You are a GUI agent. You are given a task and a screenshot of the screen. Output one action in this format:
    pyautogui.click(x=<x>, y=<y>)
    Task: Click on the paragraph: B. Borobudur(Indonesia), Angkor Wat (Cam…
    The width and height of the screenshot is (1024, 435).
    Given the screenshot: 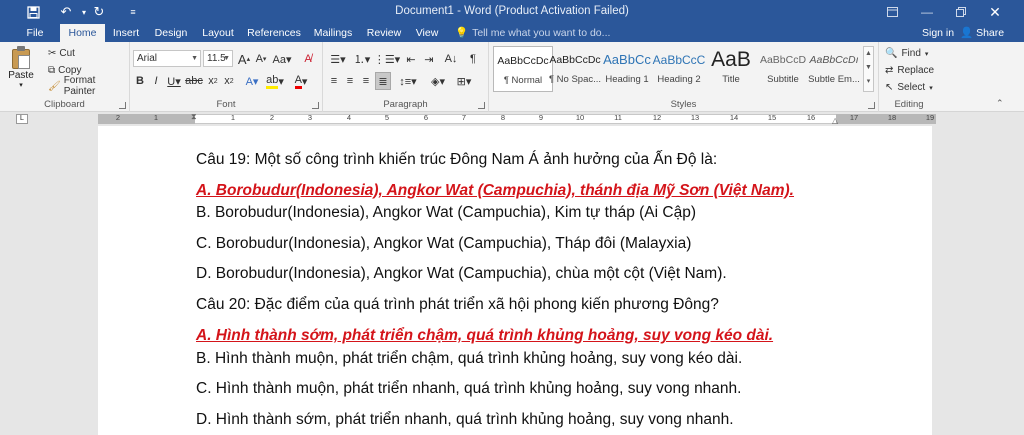 What is the action you would take?
    pyautogui.click(x=446, y=213)
    